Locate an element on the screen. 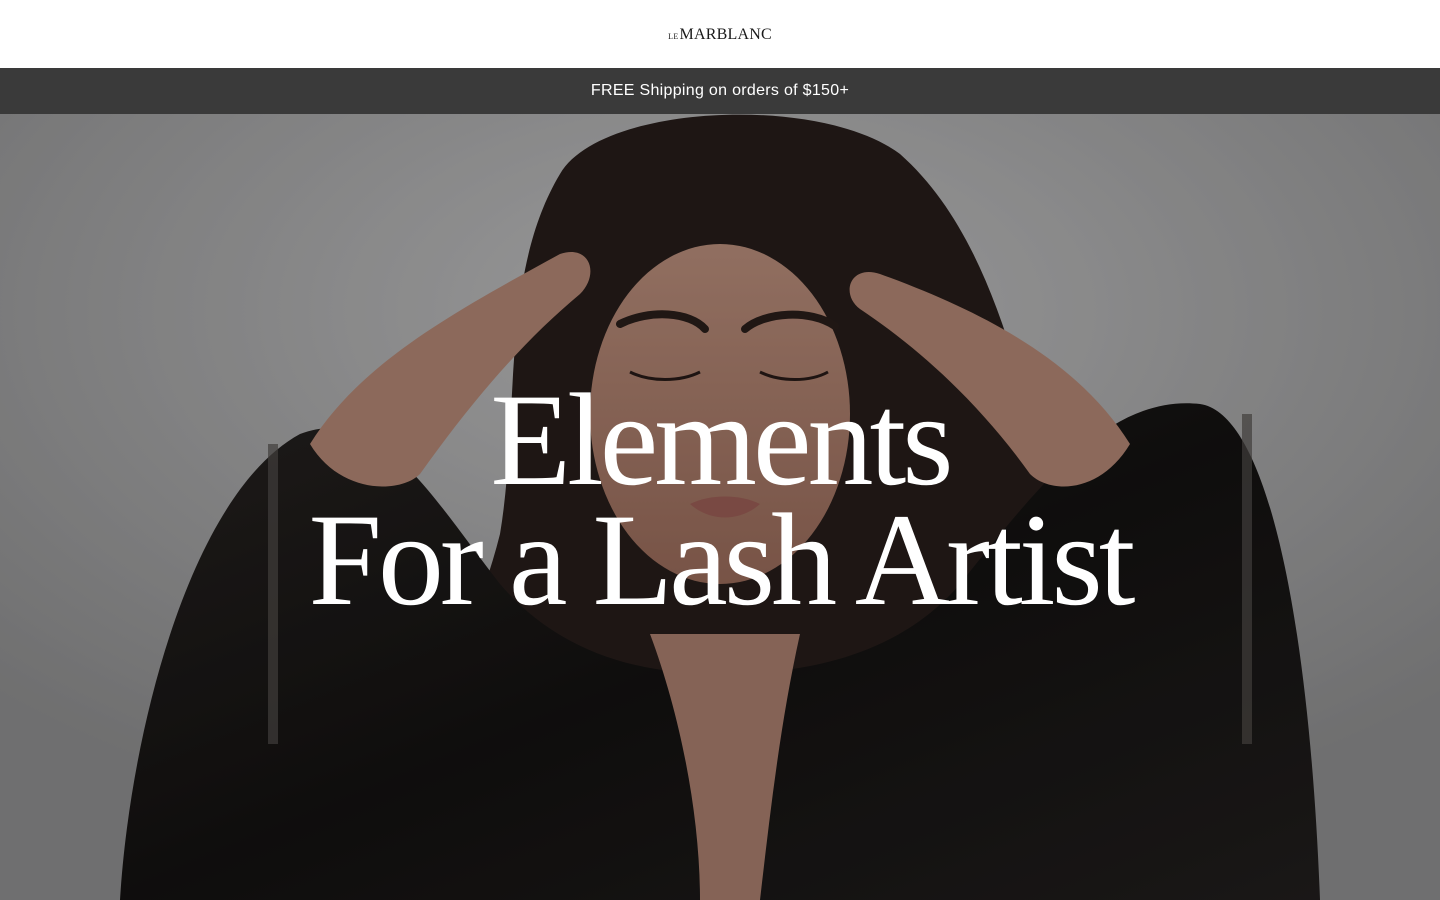  announcement-bar: FREE Shipping on orders of $150+ is located at coordinates (720, 91).